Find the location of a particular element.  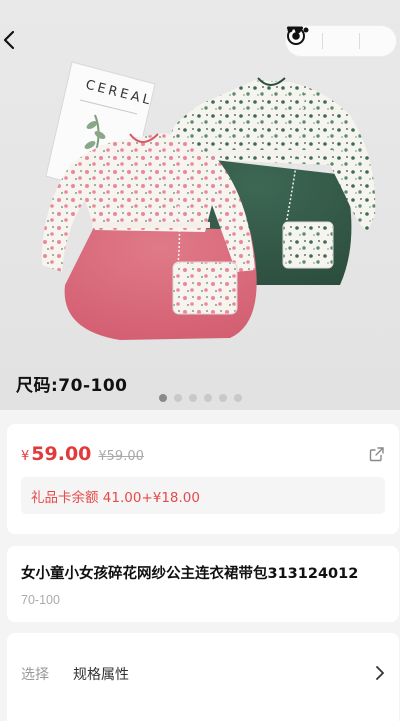

carousel-indicator is located at coordinates (200, 398).